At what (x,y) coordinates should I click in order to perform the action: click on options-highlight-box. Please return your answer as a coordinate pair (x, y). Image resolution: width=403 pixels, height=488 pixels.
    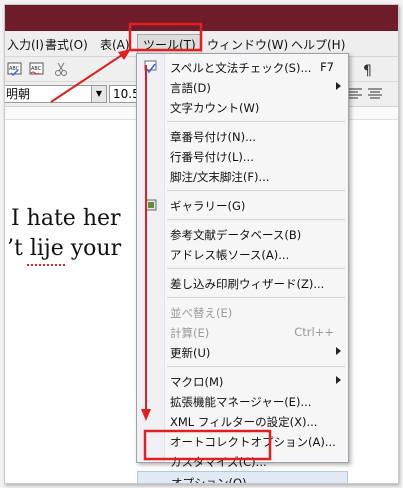
    Looking at the image, I should click on (207, 445).